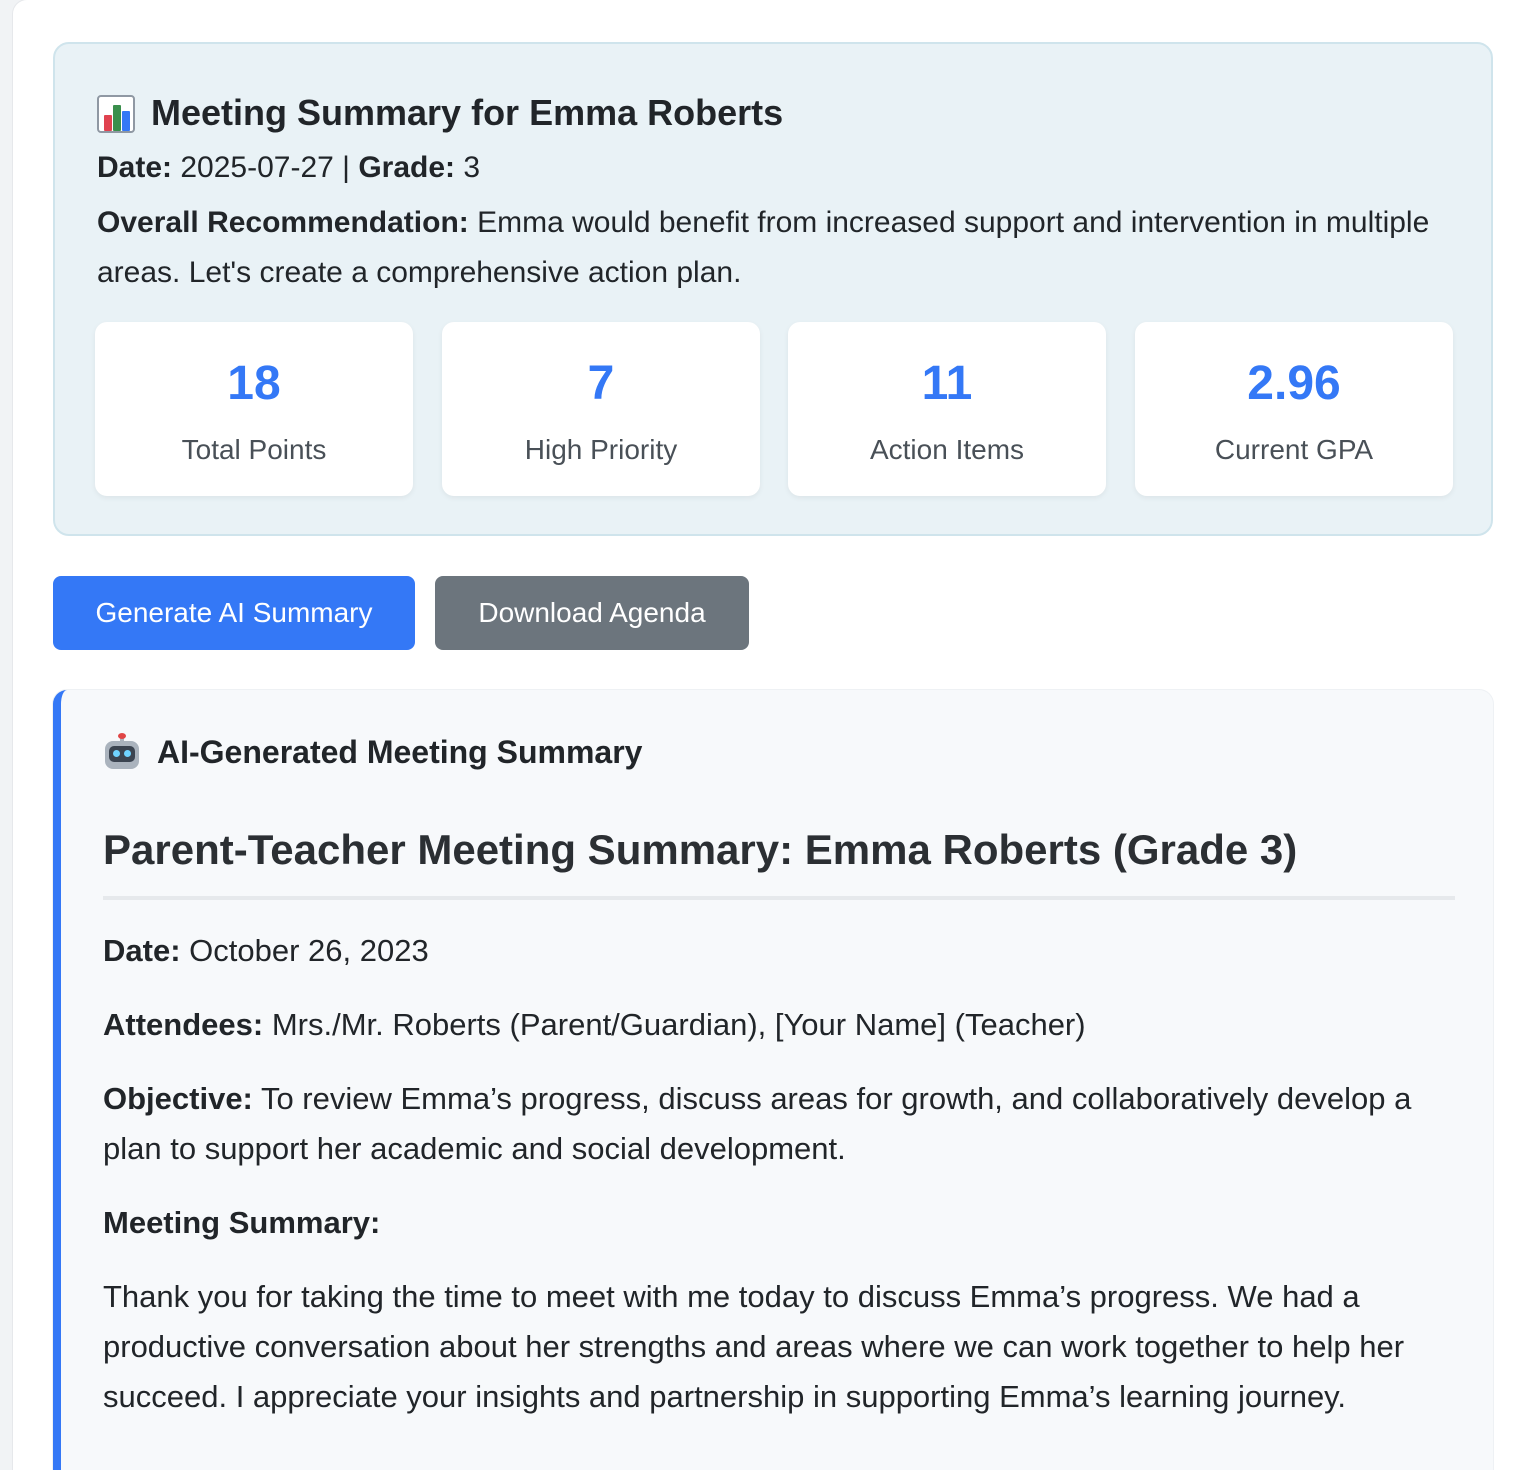 The image size is (1532, 1470). What do you see at coordinates (947, 449) in the screenshot?
I see `stat-label: Action Items` at bounding box center [947, 449].